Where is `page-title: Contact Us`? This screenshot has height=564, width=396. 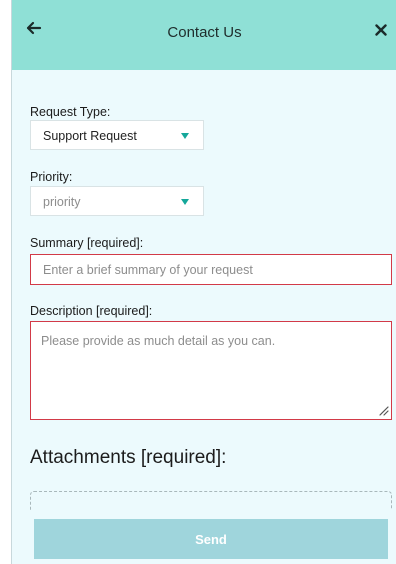
page-title: Contact Us is located at coordinates (204, 32).